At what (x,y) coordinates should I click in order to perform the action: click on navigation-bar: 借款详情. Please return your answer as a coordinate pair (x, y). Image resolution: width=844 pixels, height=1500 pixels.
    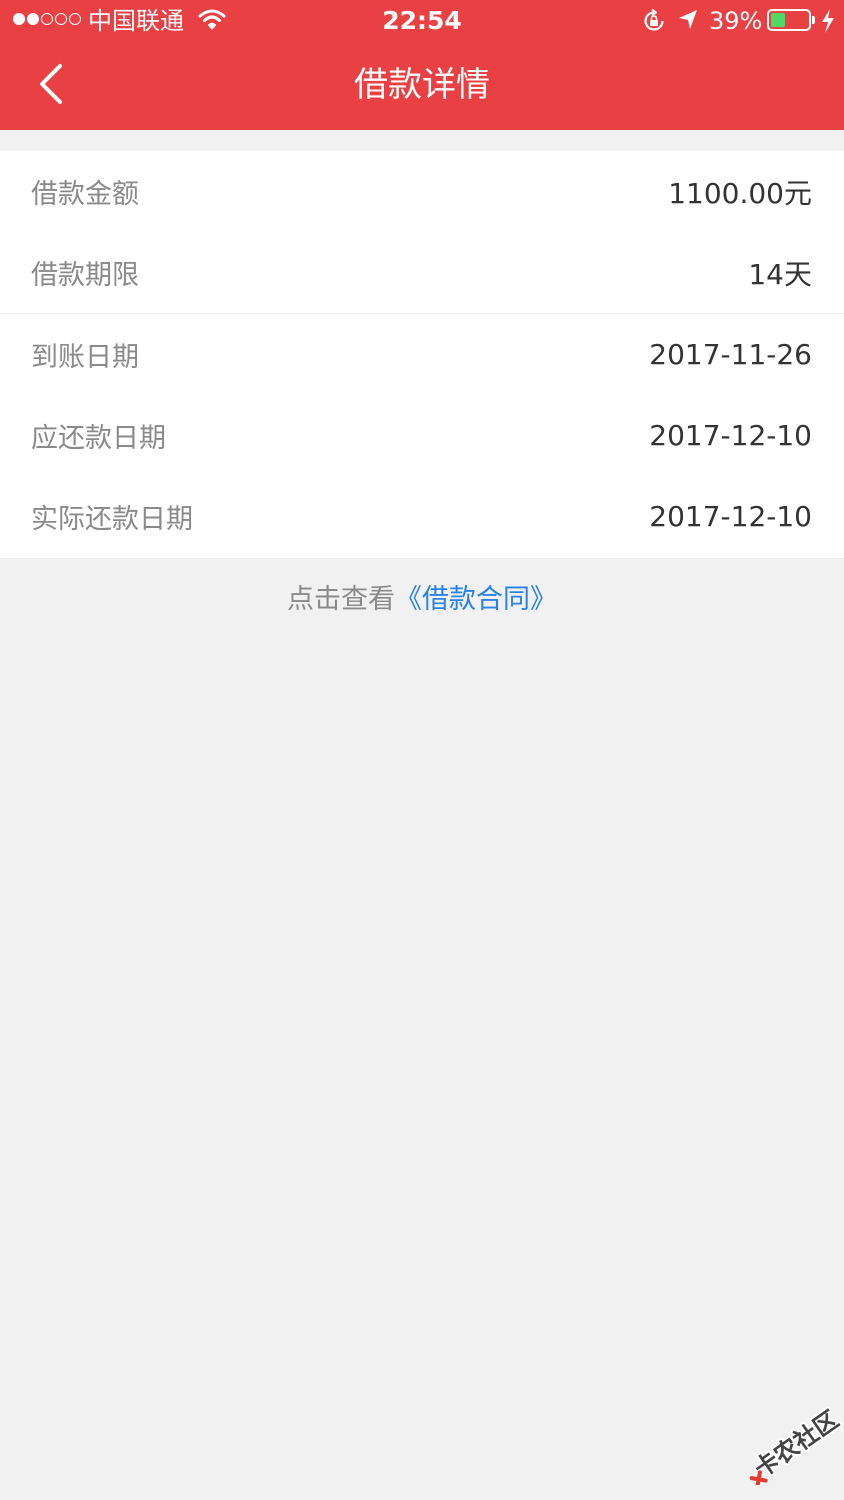
    Looking at the image, I should click on (422, 86).